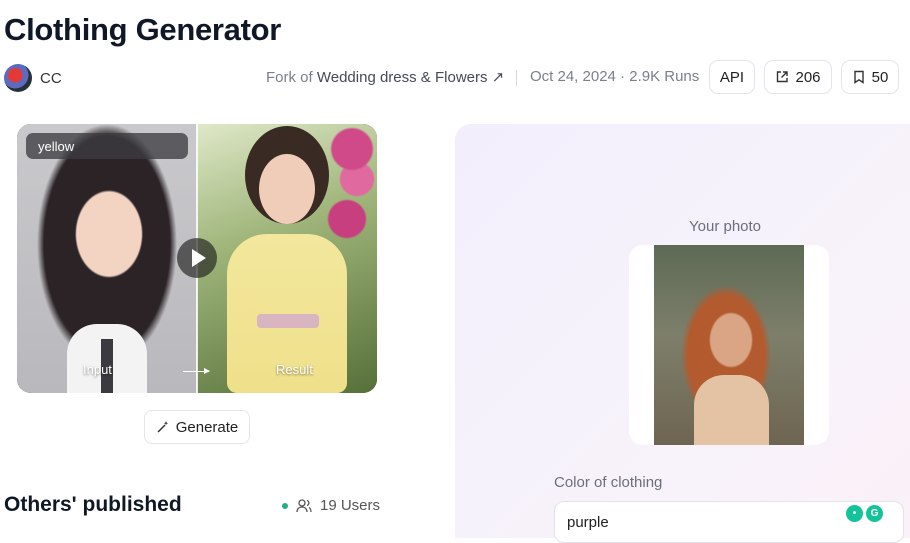 The height and width of the screenshot is (543, 910). Describe the element at coordinates (858, 77) in the screenshot. I see `bookmark-icon` at that location.